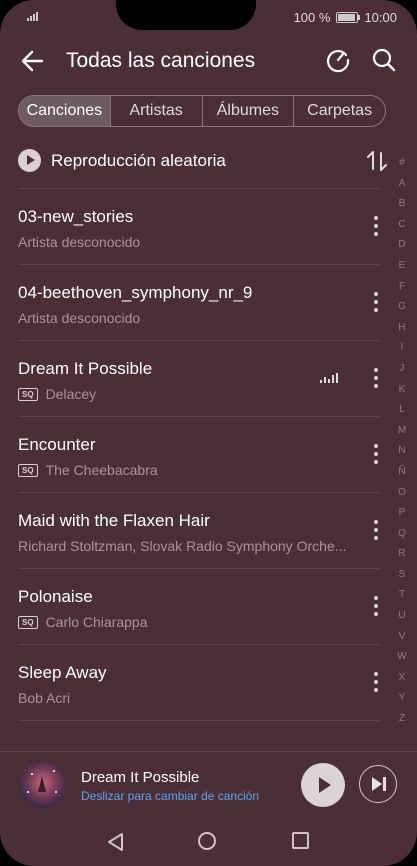 This screenshot has width=417, height=866. I want to click on play-button, so click(323, 785).